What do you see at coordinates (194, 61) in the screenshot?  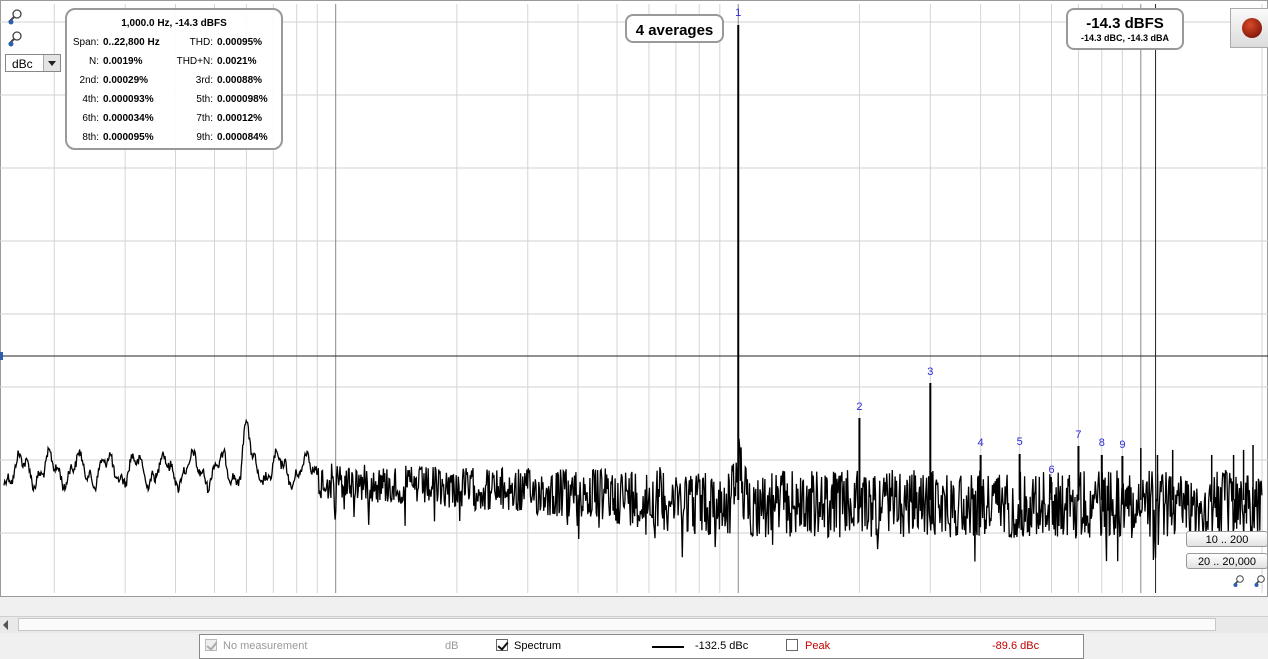 I see `info-label: THD+N:` at bounding box center [194, 61].